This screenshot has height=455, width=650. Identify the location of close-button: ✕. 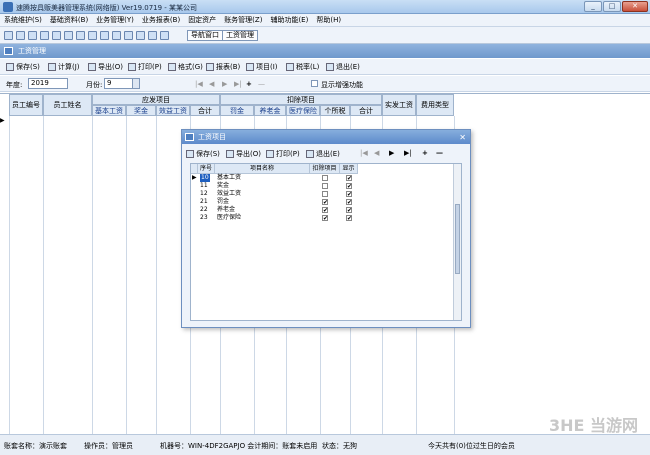
(635, 6).